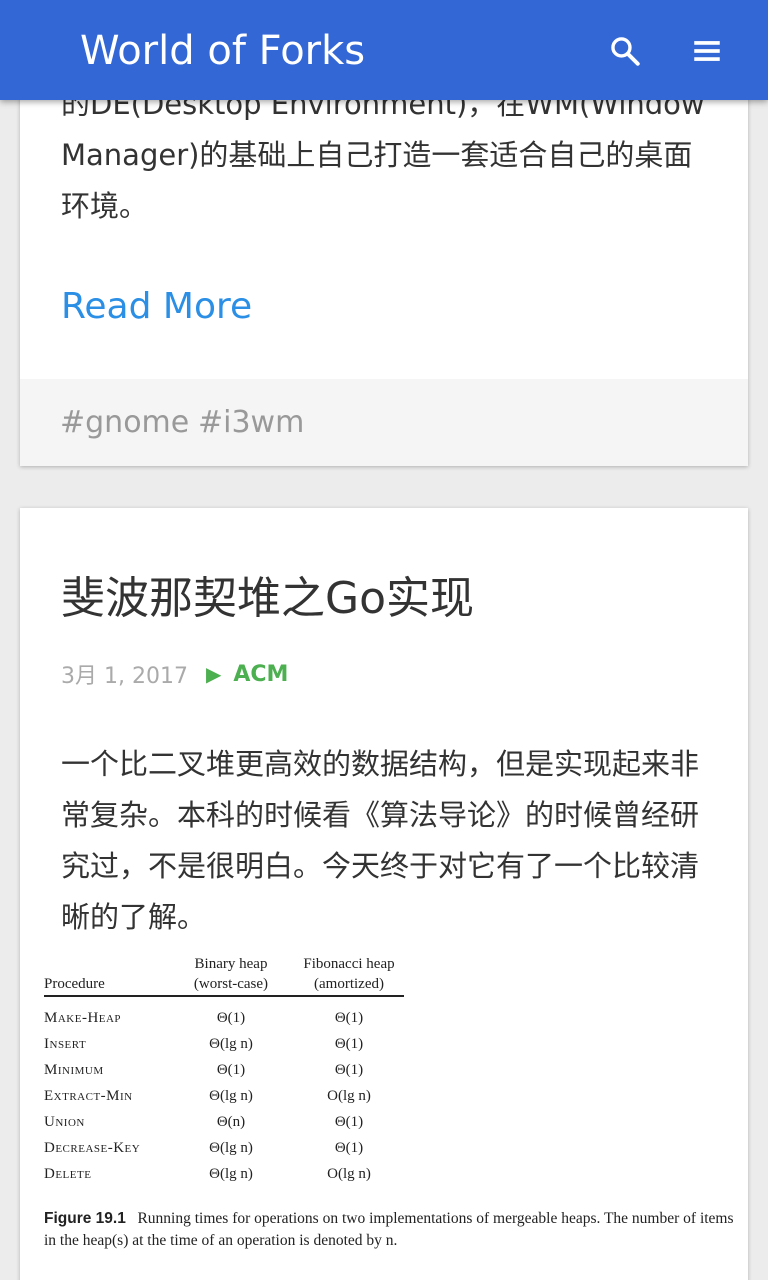 This screenshot has width=768, height=1280. I want to click on table-row: Extract-Min Θ(lg n) O(lg n), so click(224, 1096).